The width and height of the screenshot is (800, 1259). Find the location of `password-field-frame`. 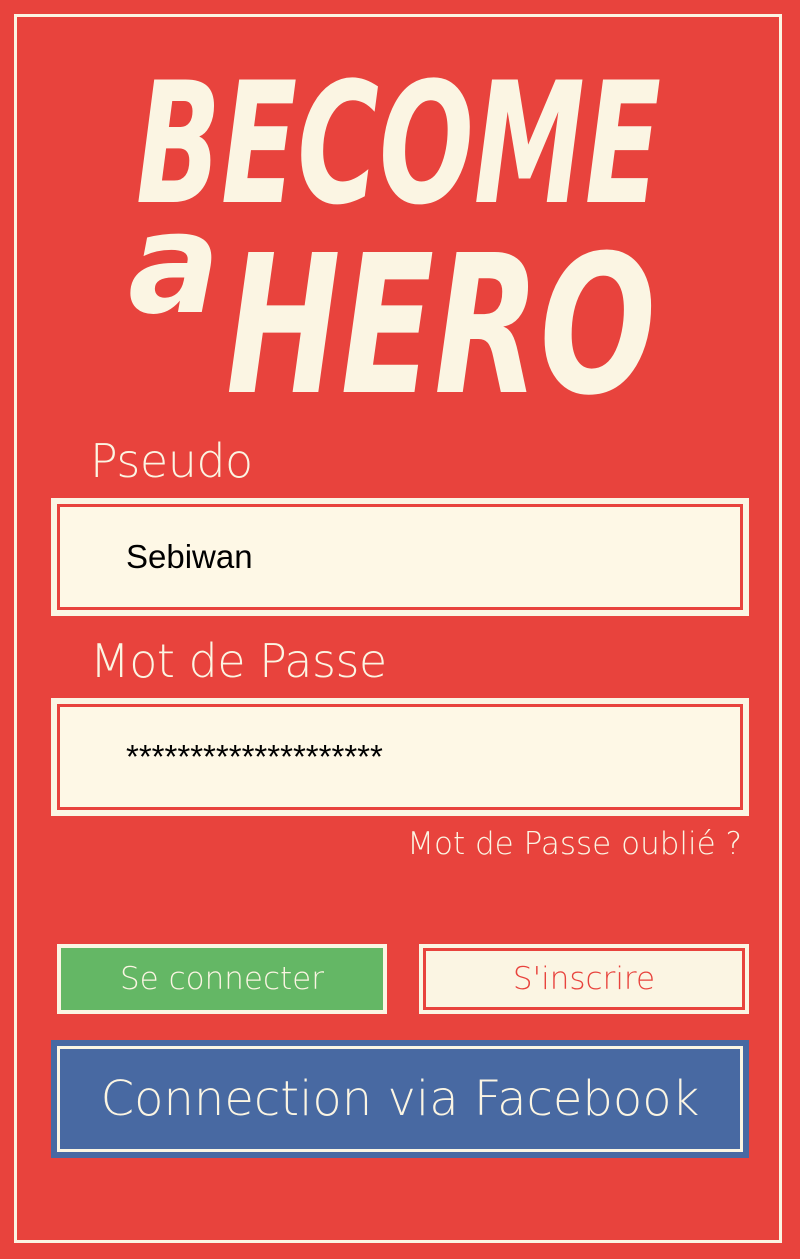

password-field-frame is located at coordinates (400, 757).